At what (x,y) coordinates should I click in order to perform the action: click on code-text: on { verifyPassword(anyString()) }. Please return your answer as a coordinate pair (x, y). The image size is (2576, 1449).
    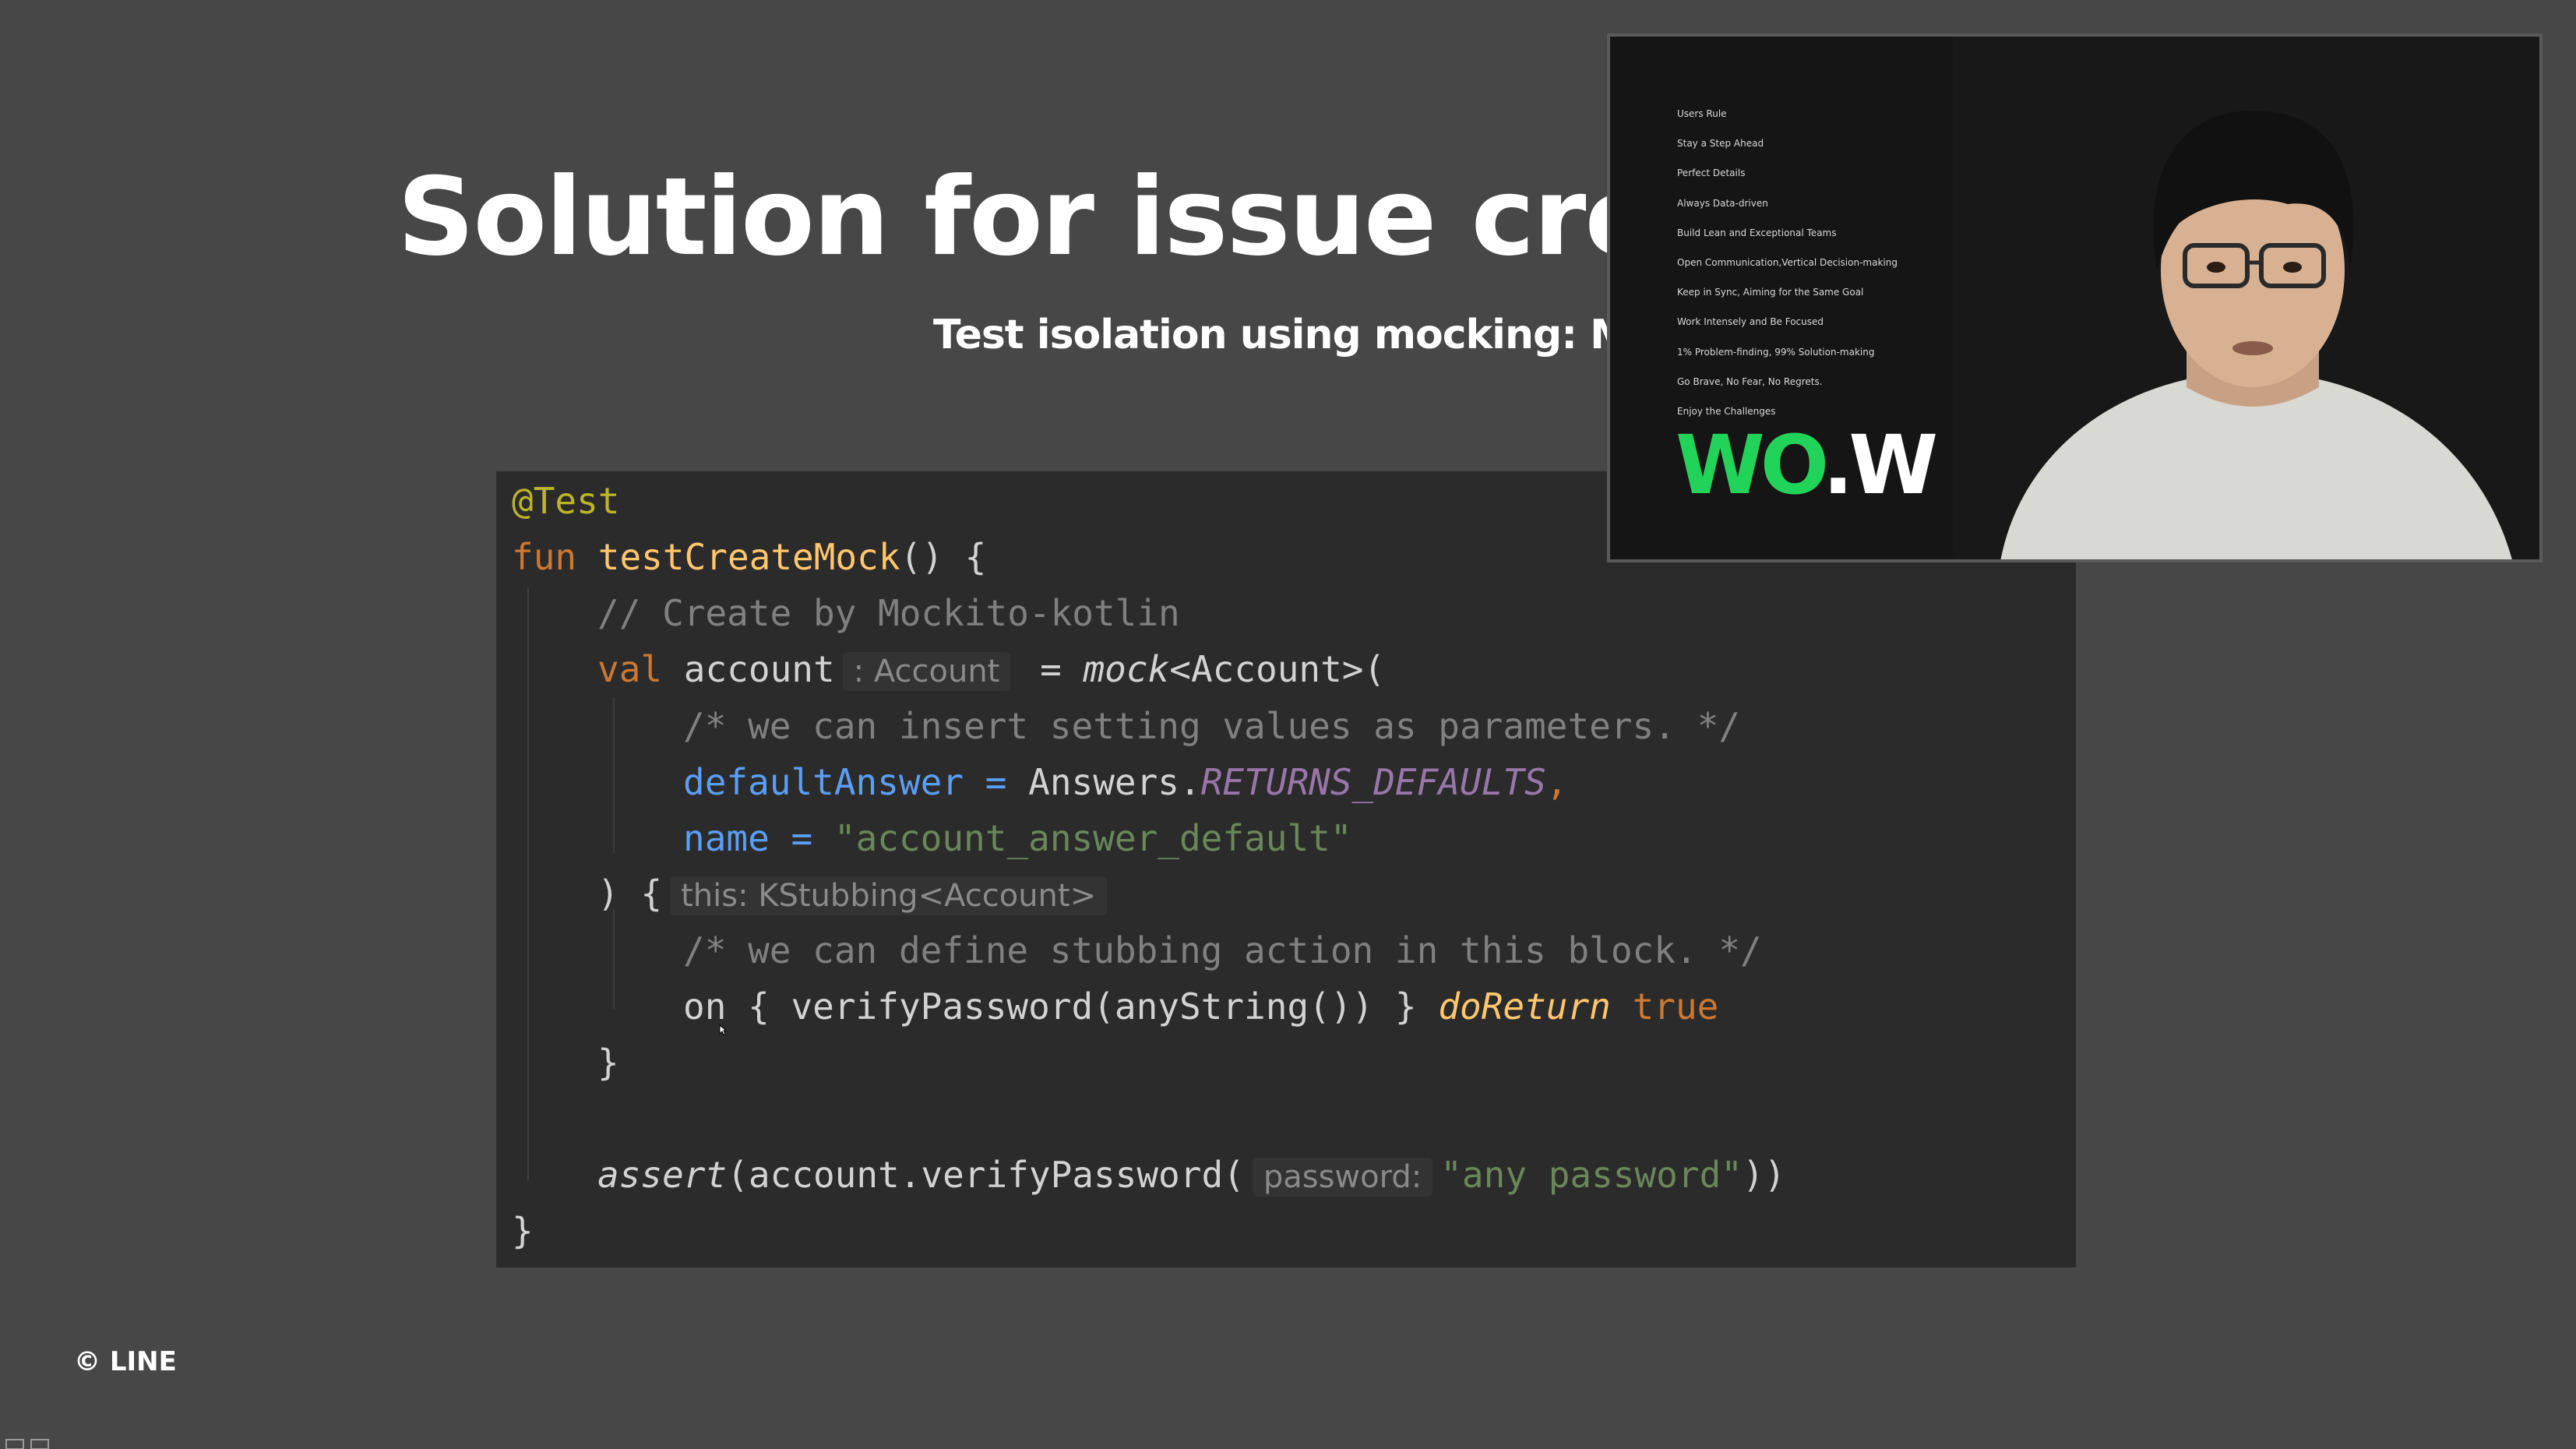
    Looking at the image, I should click on (1061, 1007).